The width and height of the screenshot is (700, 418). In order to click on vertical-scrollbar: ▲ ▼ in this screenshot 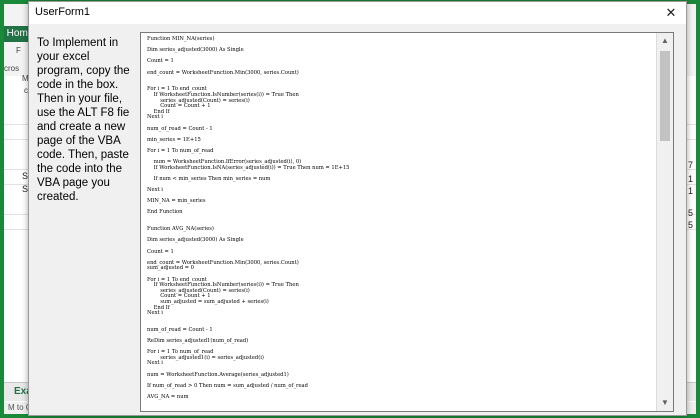, I will do `click(664, 222)`.